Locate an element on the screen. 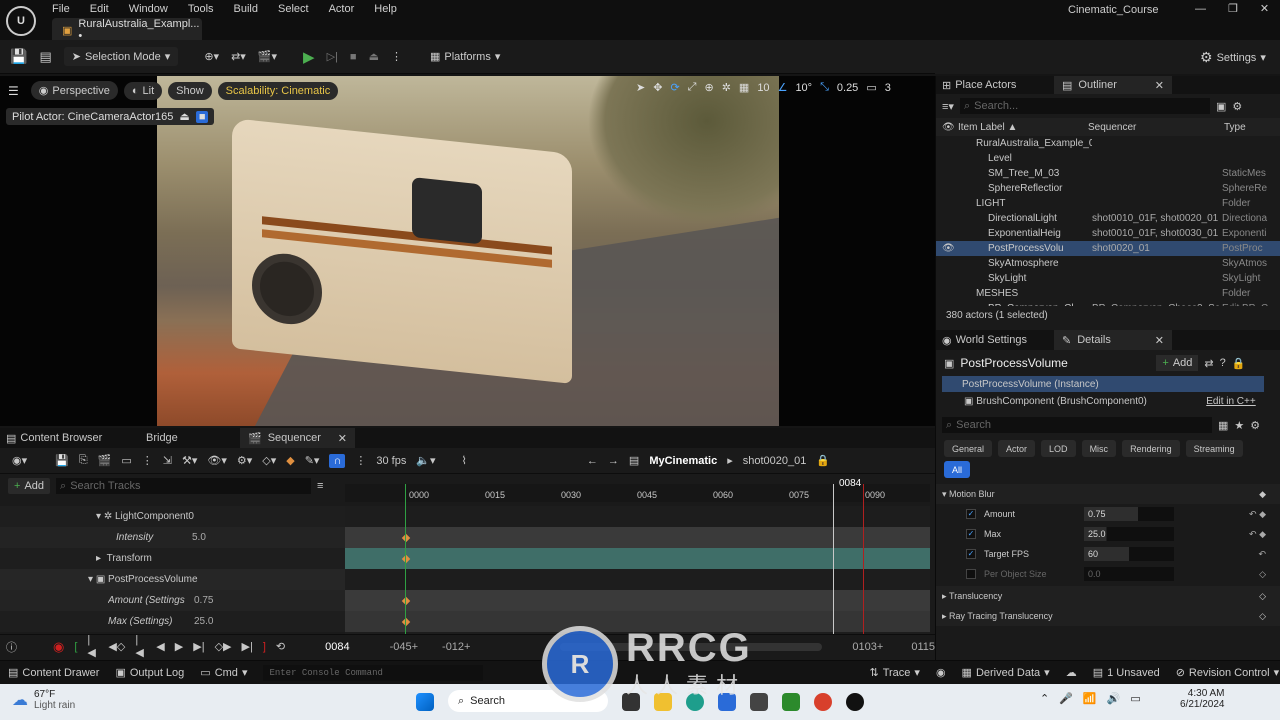 The height and width of the screenshot is (720, 1280). settings-button: ⚙ Settings ▾ is located at coordinates (1233, 57).